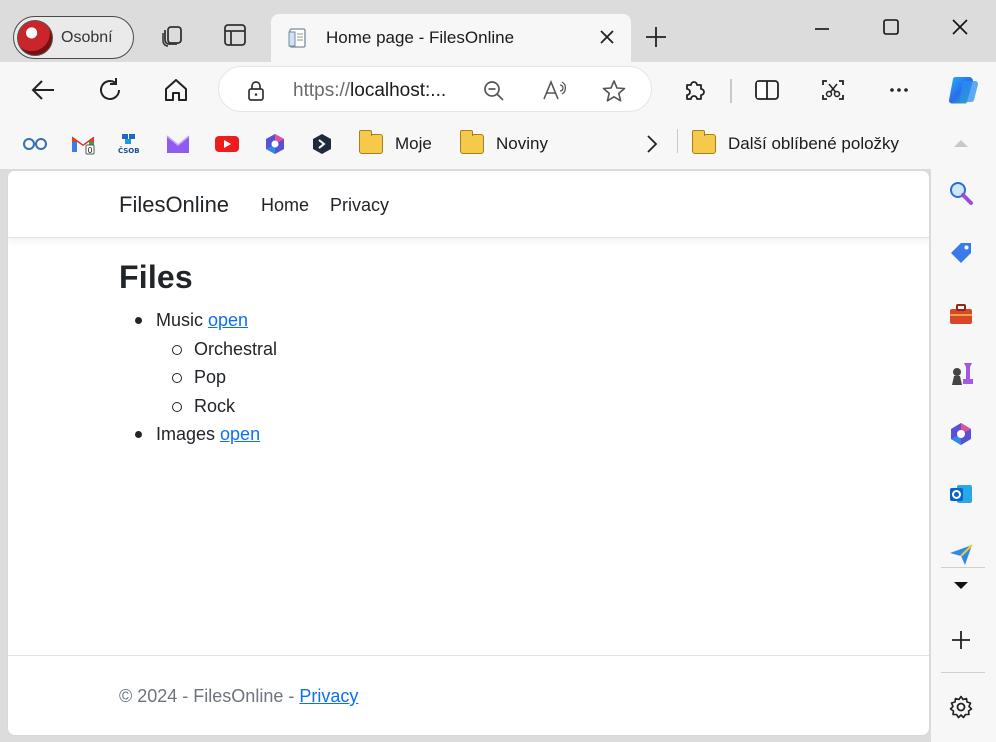  I want to click on back-icon, so click(44, 90).